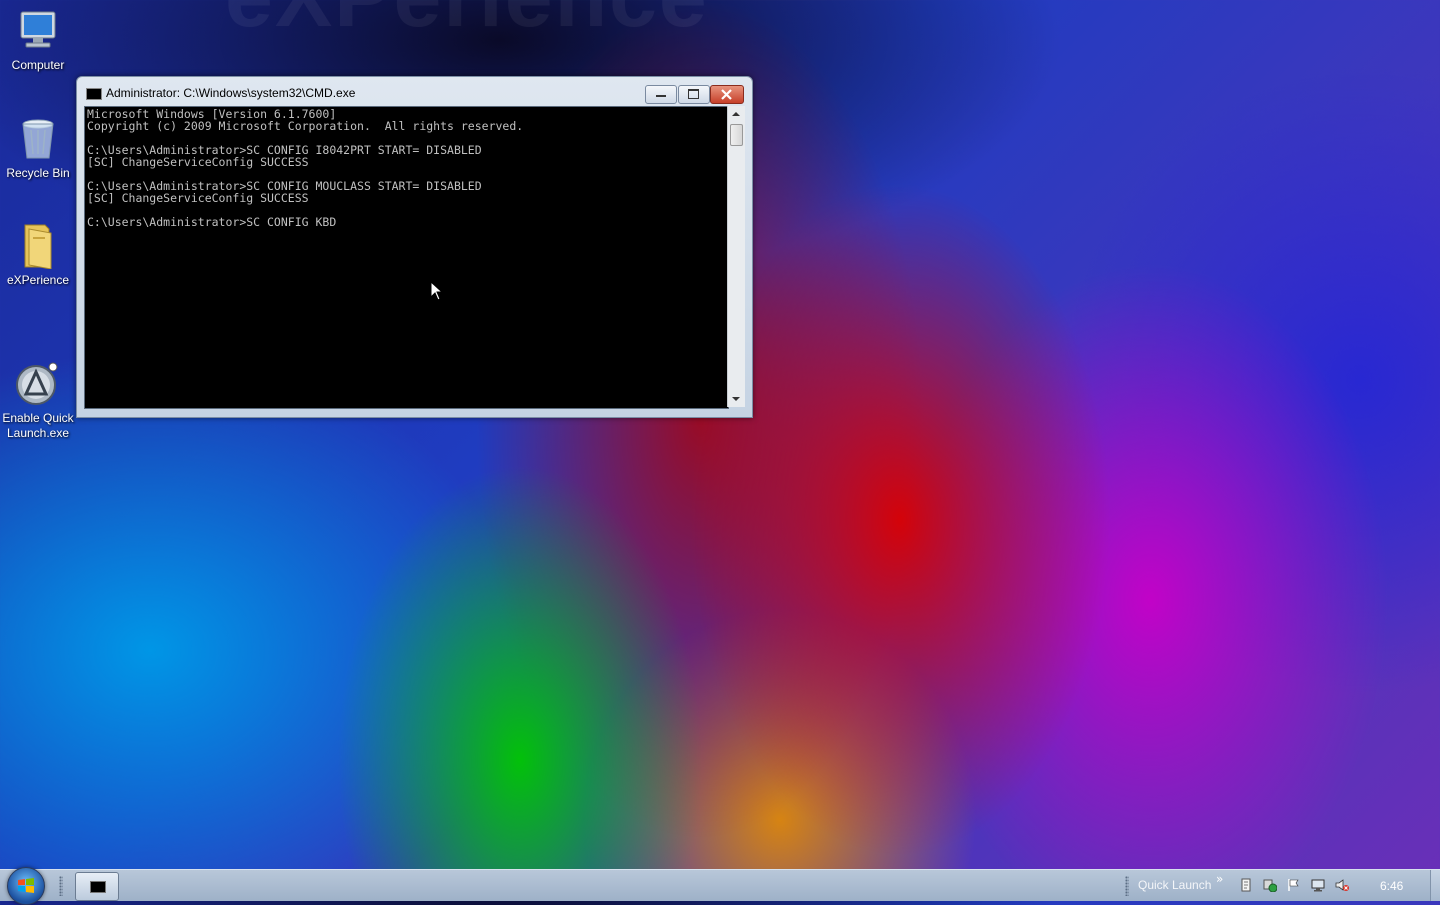 This screenshot has height=905, width=1440. Describe the element at coordinates (38, 246) in the screenshot. I see `folder-icon` at that location.